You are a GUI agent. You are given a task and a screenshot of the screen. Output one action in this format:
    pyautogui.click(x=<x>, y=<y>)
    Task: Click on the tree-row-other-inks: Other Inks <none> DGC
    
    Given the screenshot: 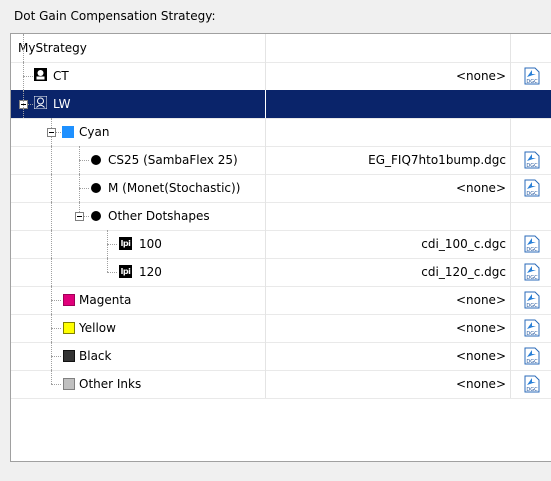 What is the action you would take?
    pyautogui.click(x=281, y=384)
    